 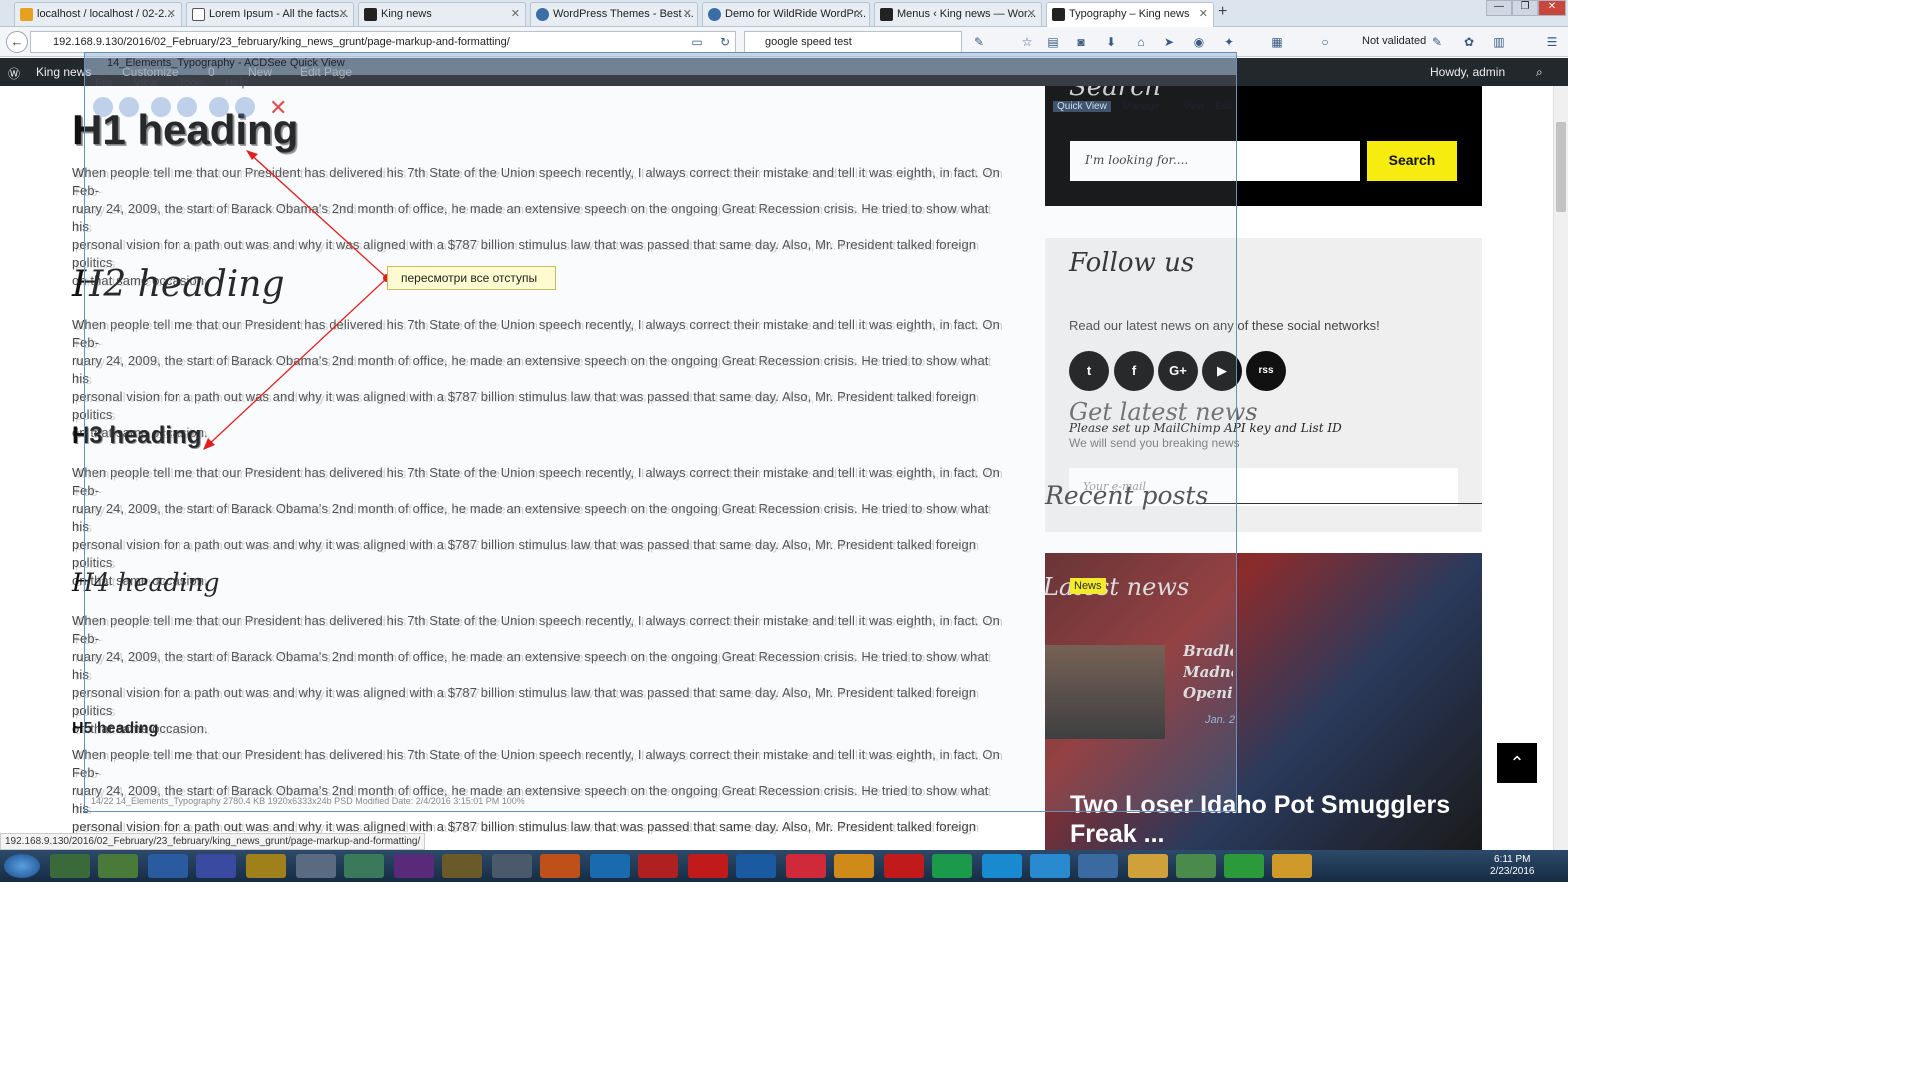 What do you see at coordinates (168, 866) in the screenshot?
I see `skype-taskbar-icon` at bounding box center [168, 866].